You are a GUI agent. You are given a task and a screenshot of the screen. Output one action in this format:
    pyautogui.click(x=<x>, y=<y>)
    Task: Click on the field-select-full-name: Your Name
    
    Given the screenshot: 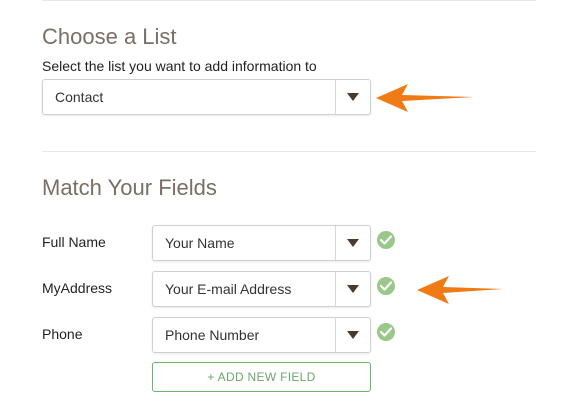 What is the action you would take?
    pyautogui.click(x=261, y=243)
    